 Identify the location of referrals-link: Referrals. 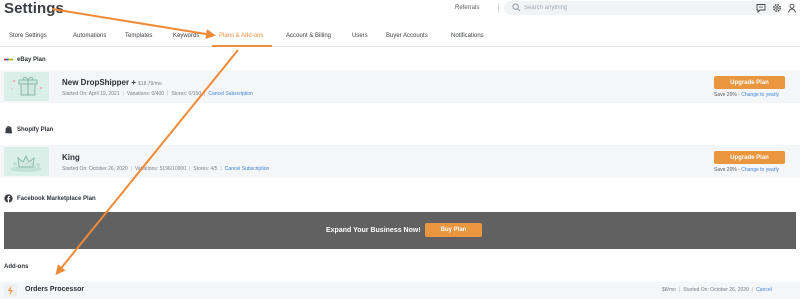
(467, 8).